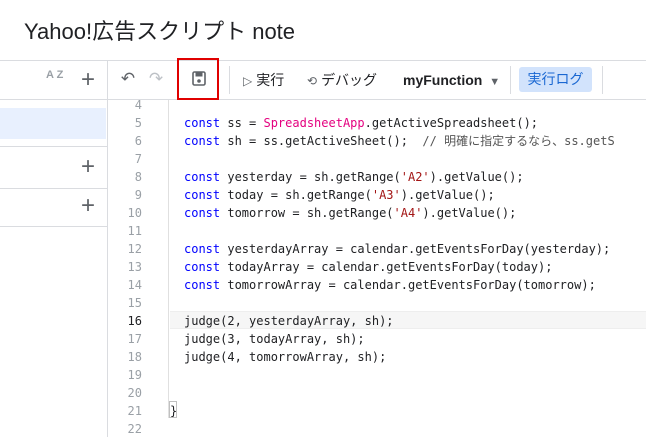 This screenshot has width=646, height=438. What do you see at coordinates (160, 31) in the screenshot?
I see `page-title: Yahoo!広告スクリプト note` at bounding box center [160, 31].